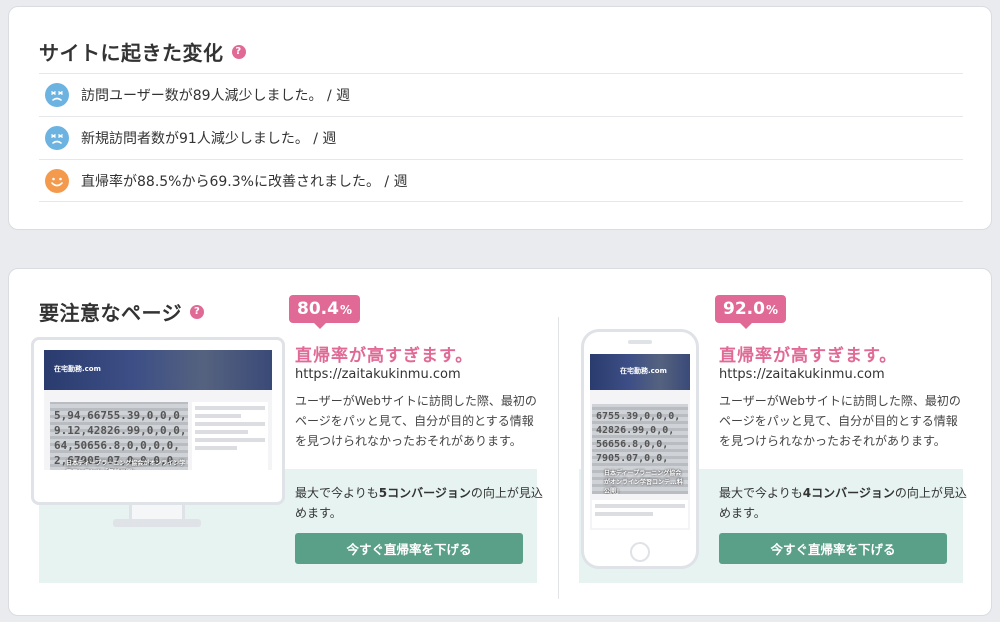 The width and height of the screenshot is (1000, 622). I want to click on preview-caption: 日本ディープラーニング協会がオンライン学習コンテンツ「無料公開」, so click(126, 465).